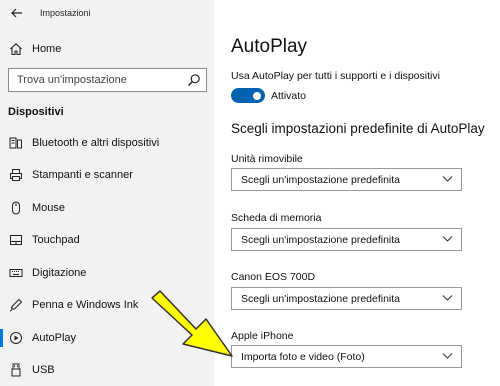 The width and height of the screenshot is (500, 386). I want to click on usb-icon, so click(16, 370).